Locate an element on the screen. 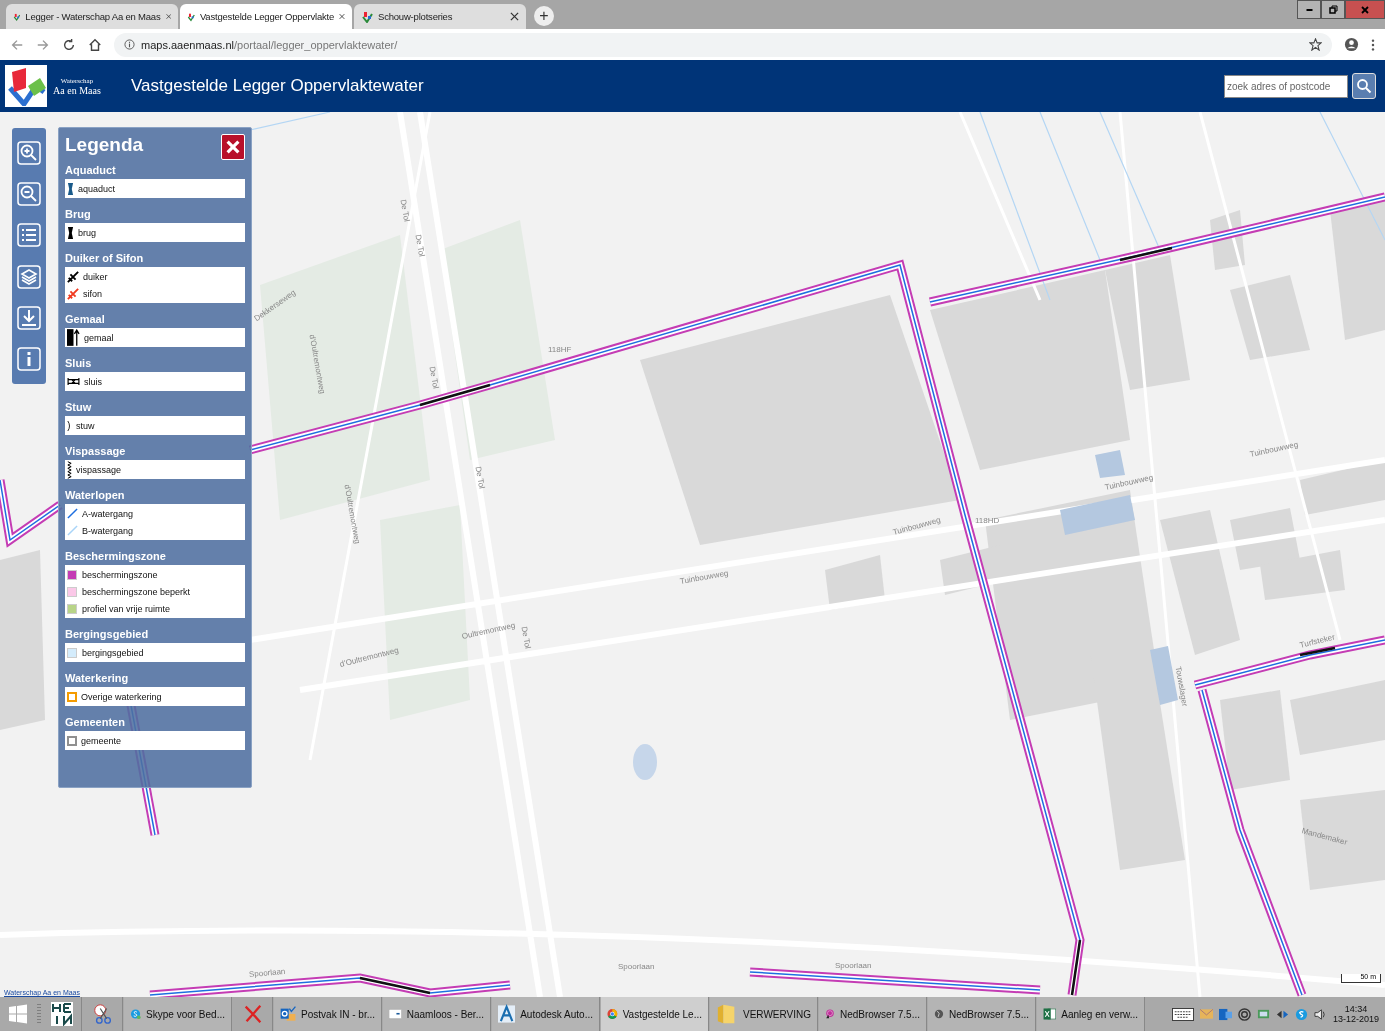 The image size is (1385, 1031). legend-section-title: Waterkering is located at coordinates (97, 678).